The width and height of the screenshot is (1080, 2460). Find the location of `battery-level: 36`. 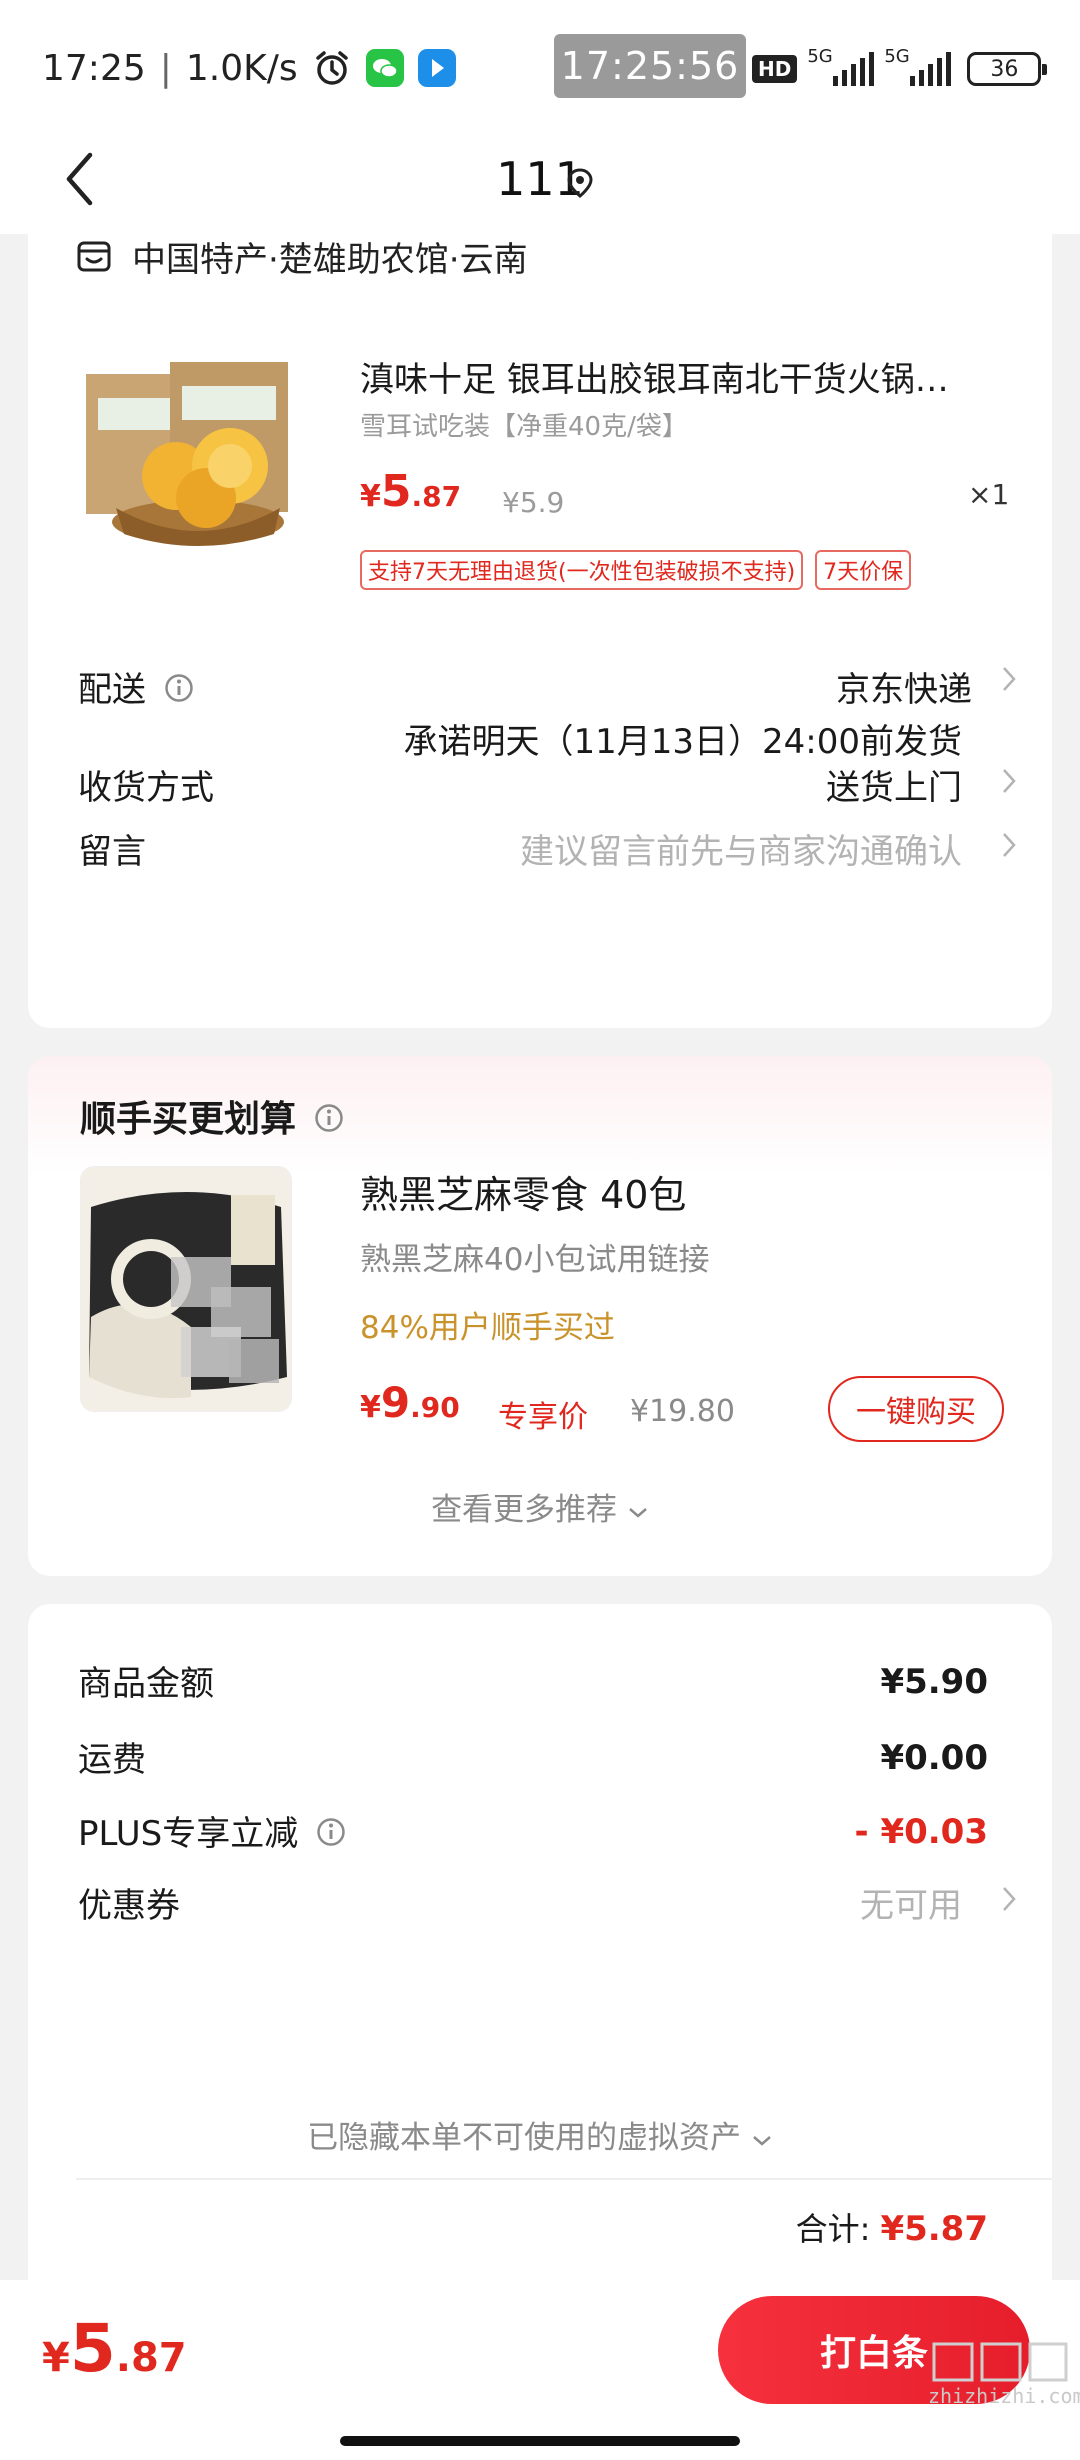

battery-level: 36 is located at coordinates (1004, 69).